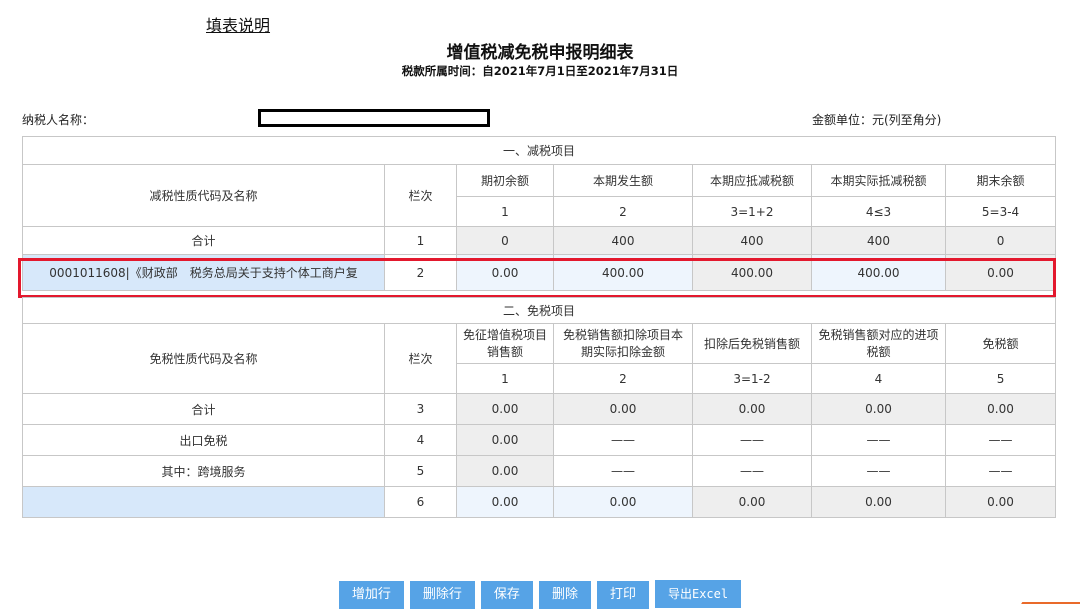 The width and height of the screenshot is (1080, 610). I want to click on col-formula: 4≤3, so click(878, 211).